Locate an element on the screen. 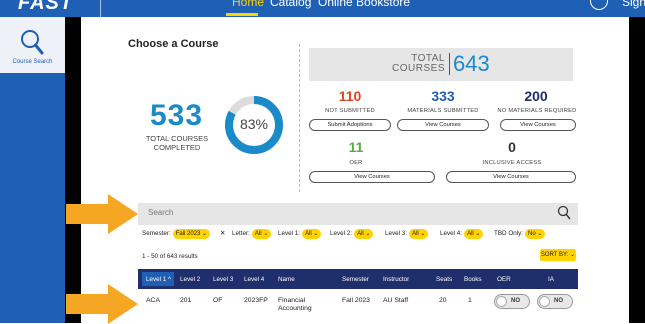 This screenshot has width=645, height=324. filter-level2-value: All is located at coordinates (360, 234).